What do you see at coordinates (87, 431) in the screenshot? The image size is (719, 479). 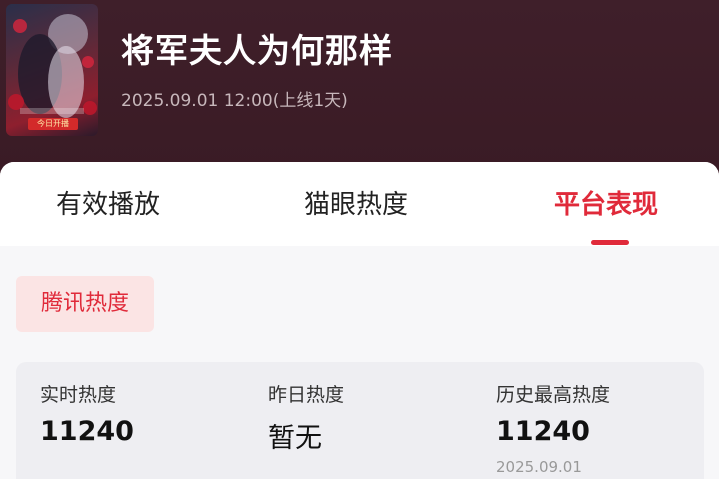 I see `realtime-heat-value: 11240` at bounding box center [87, 431].